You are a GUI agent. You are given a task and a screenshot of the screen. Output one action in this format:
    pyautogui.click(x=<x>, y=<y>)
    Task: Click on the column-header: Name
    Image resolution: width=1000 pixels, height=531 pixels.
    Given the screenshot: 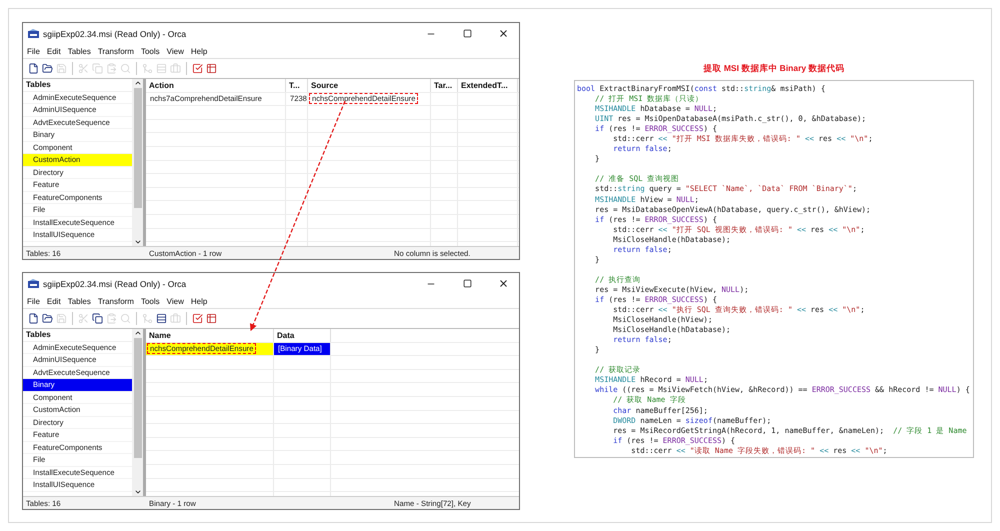 What is the action you would take?
    pyautogui.click(x=210, y=335)
    